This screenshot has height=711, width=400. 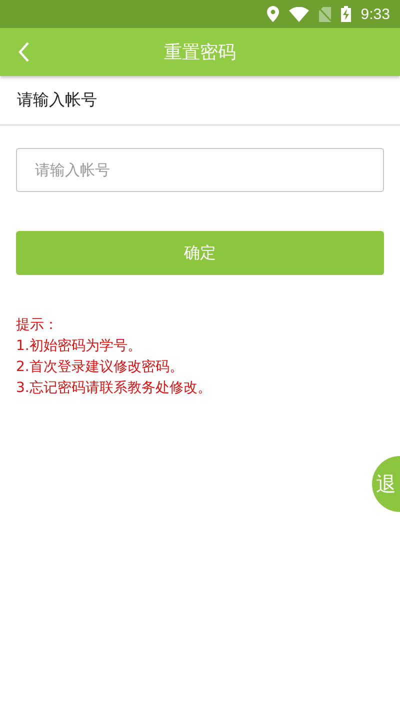 What do you see at coordinates (375, 14) in the screenshot?
I see `clock-time: 9:33` at bounding box center [375, 14].